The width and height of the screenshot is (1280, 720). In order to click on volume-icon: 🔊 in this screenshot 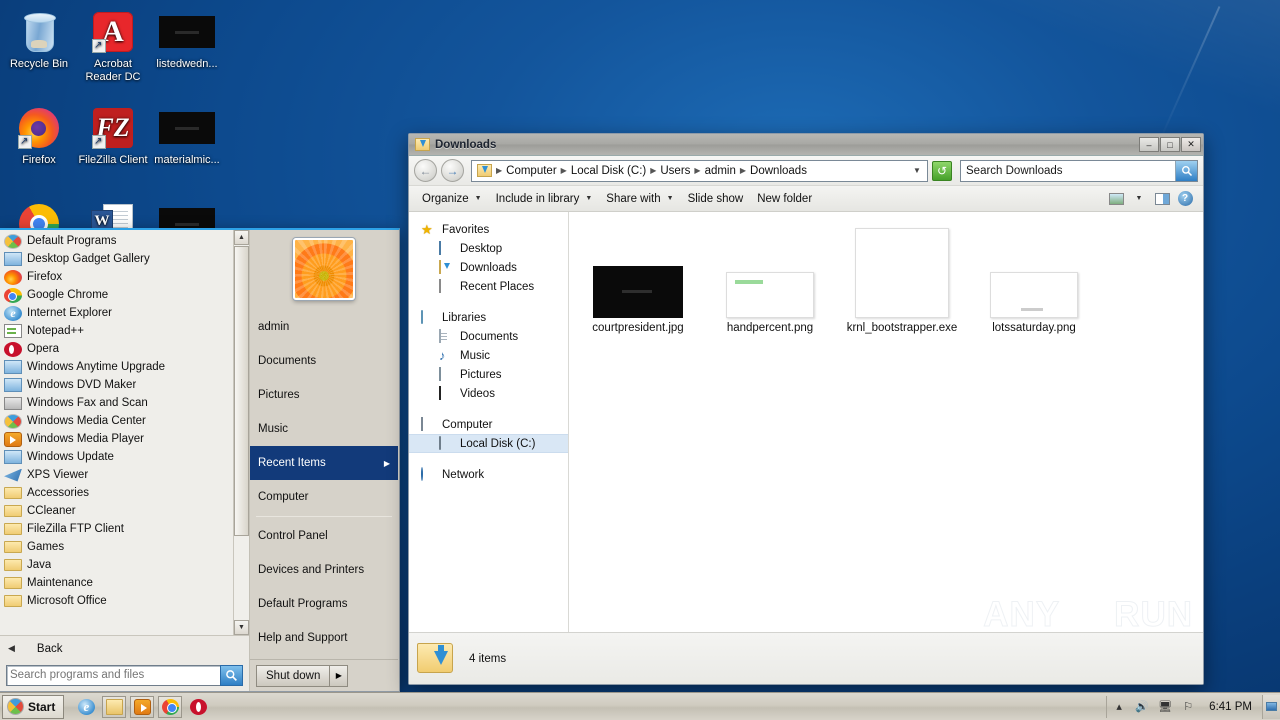, I will do `click(1142, 706)`.